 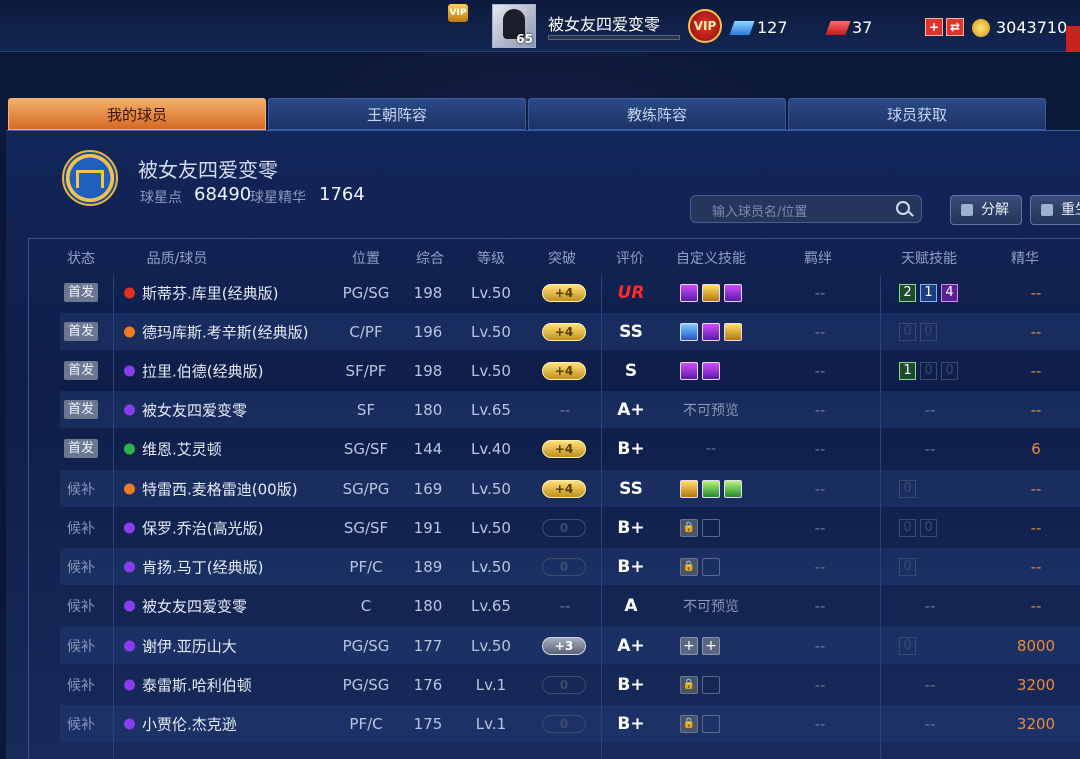 What do you see at coordinates (631, 605) in the screenshot?
I see `rating: A` at bounding box center [631, 605].